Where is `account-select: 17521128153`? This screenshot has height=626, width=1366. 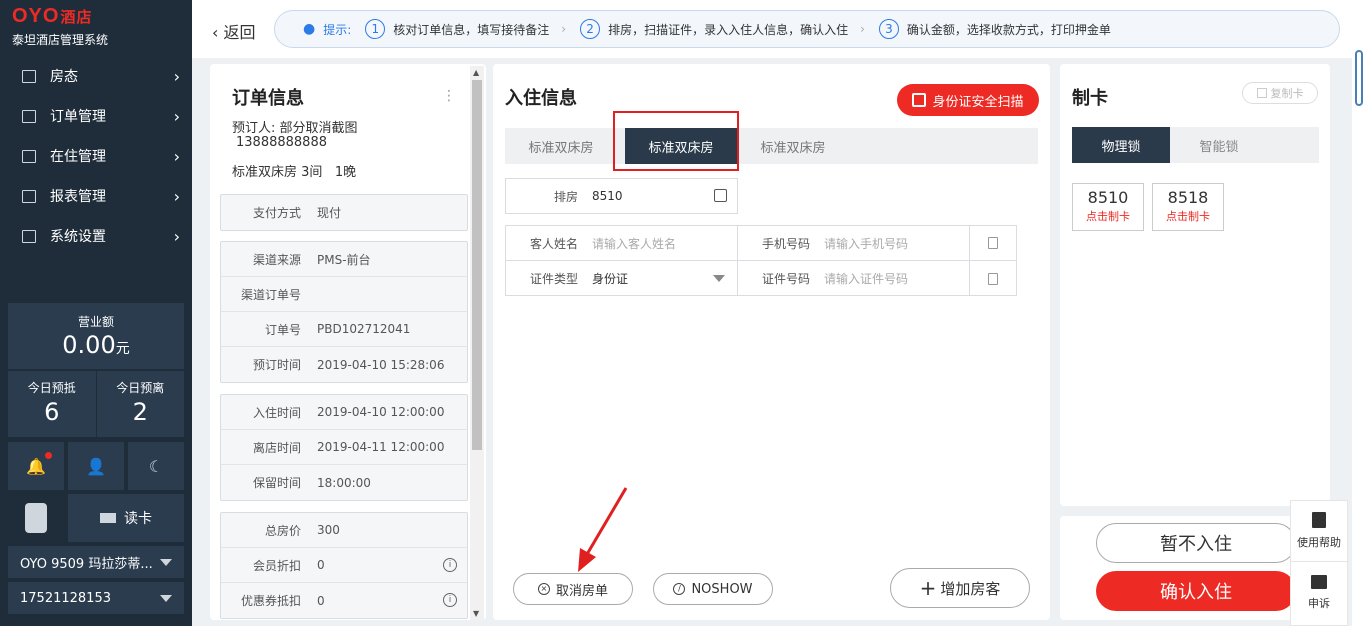
account-select: 17521128153 is located at coordinates (96, 598).